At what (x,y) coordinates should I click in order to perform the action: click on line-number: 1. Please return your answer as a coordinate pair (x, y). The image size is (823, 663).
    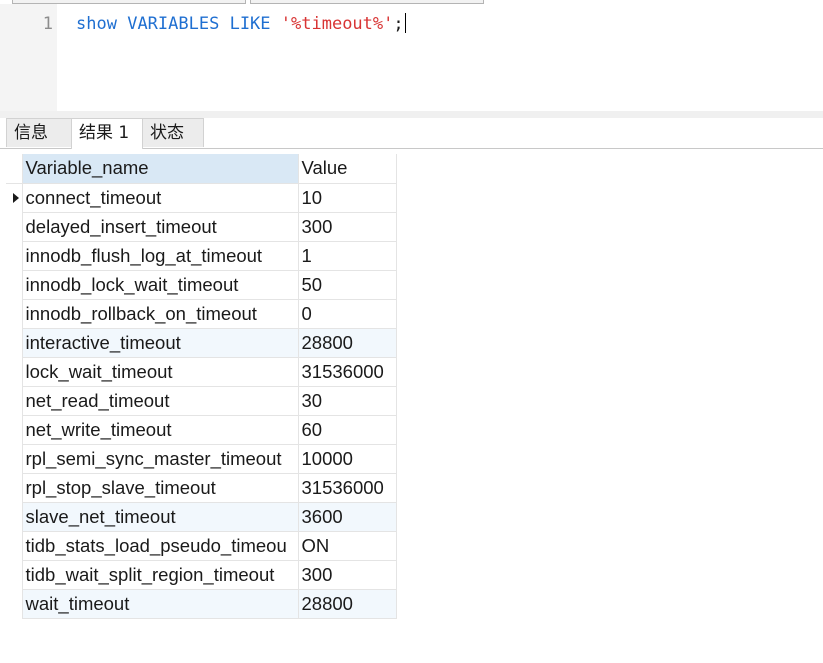
    Looking at the image, I should click on (47, 24).